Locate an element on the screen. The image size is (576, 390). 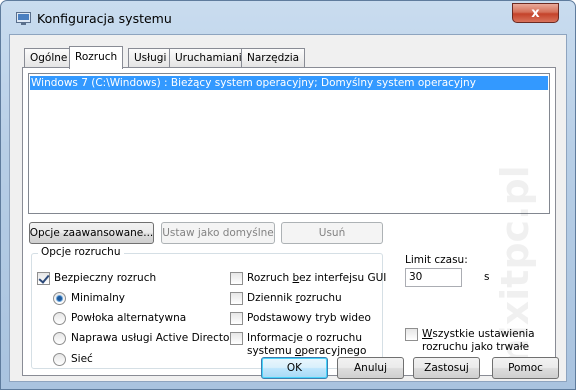
make-permanent-checkbox is located at coordinates (411, 334).